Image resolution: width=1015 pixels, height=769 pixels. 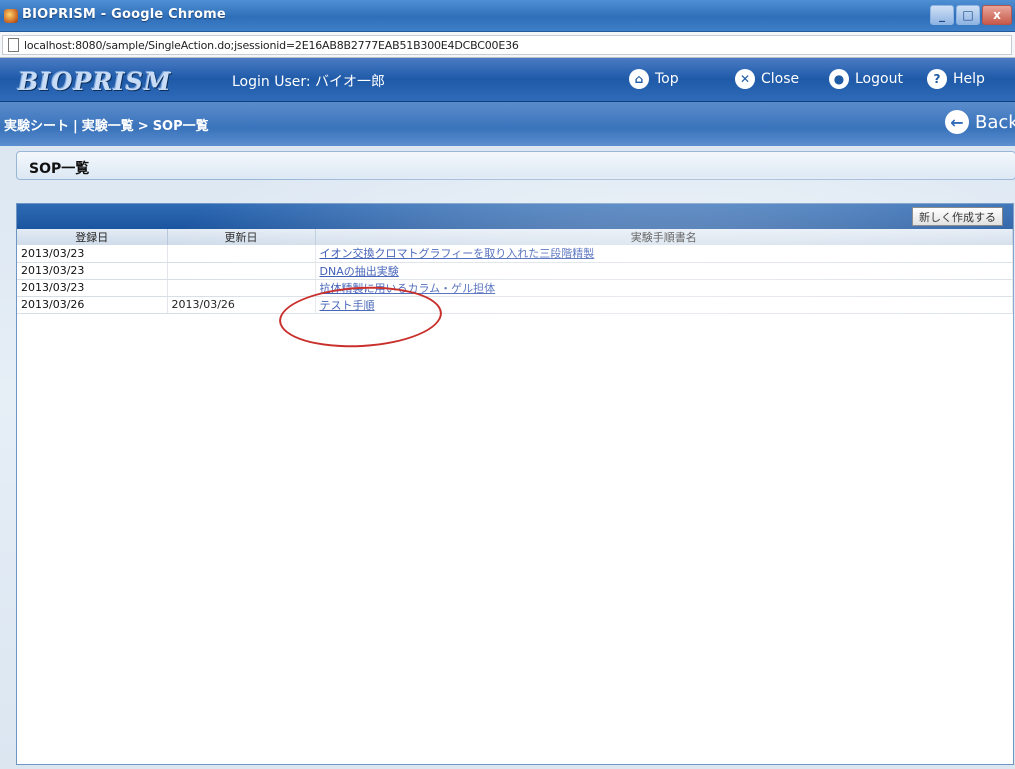 What do you see at coordinates (639, 79) in the screenshot?
I see `home-icon: ⌂` at bounding box center [639, 79].